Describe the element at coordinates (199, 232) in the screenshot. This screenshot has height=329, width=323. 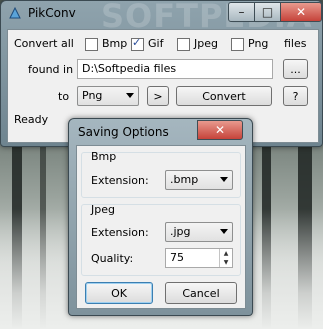
I see `jpeg-extension-select: .jpg` at that location.